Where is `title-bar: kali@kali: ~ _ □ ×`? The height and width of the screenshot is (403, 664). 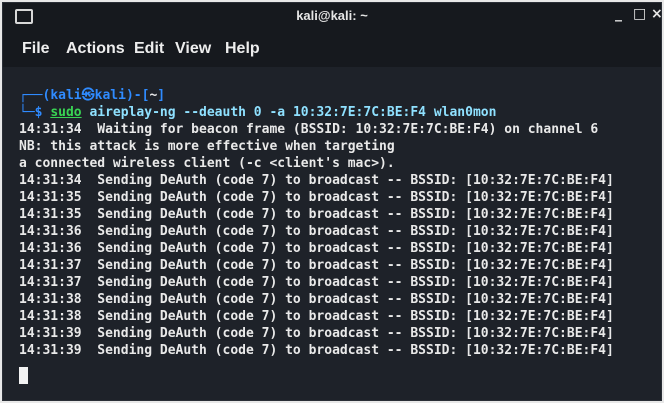
title-bar: kali@kali: ~ _ □ × is located at coordinates (332, 17).